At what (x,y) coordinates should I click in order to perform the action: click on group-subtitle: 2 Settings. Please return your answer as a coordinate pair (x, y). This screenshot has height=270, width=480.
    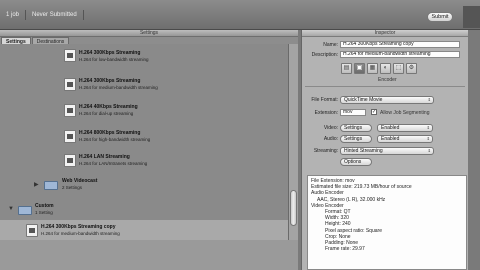
    Looking at the image, I should click on (72, 187).